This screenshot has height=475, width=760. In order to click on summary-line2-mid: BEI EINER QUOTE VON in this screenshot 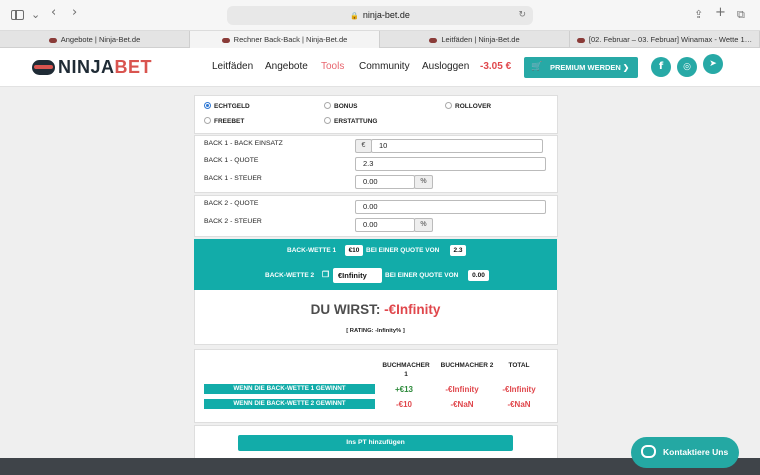, I will do `click(422, 275)`.